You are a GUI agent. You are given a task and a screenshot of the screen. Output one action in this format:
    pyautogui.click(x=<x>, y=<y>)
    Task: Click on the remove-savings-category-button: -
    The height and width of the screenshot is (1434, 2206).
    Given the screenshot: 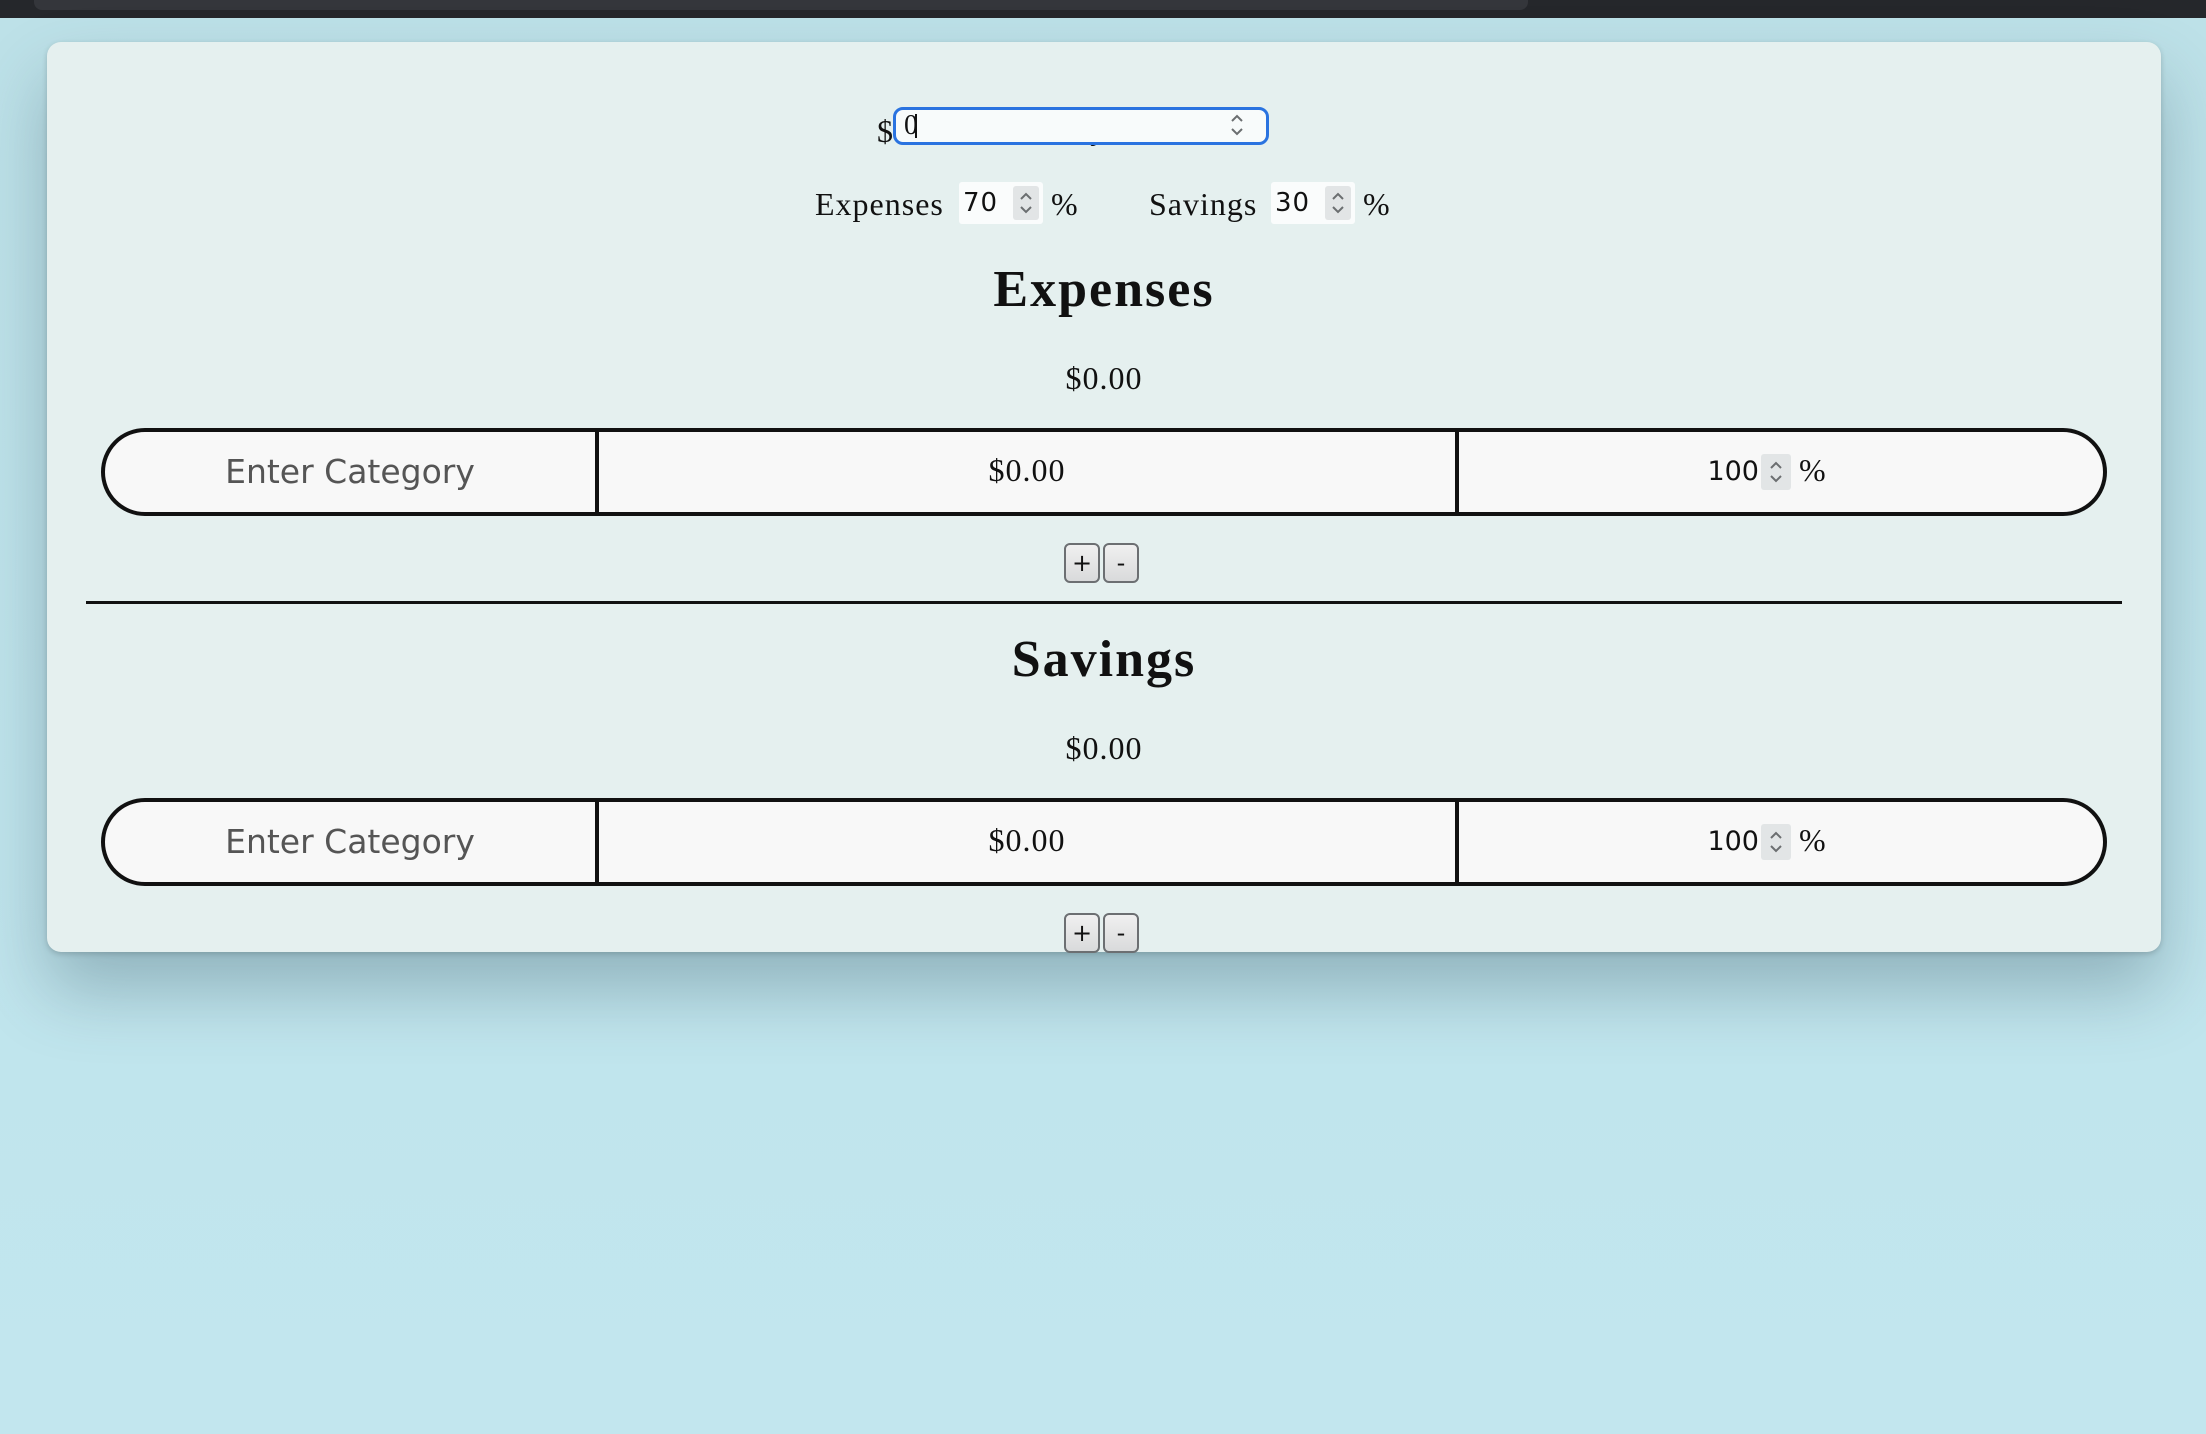 What is the action you would take?
    pyautogui.click(x=1121, y=933)
    